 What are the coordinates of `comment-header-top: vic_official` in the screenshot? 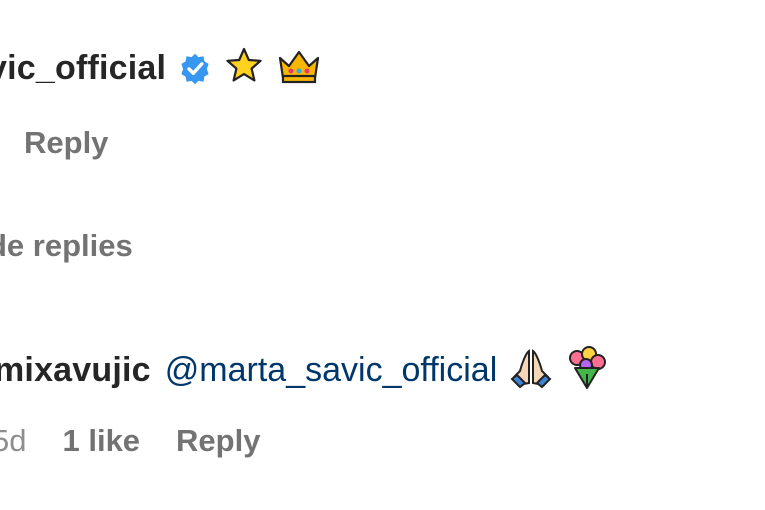 It's located at (161, 68).